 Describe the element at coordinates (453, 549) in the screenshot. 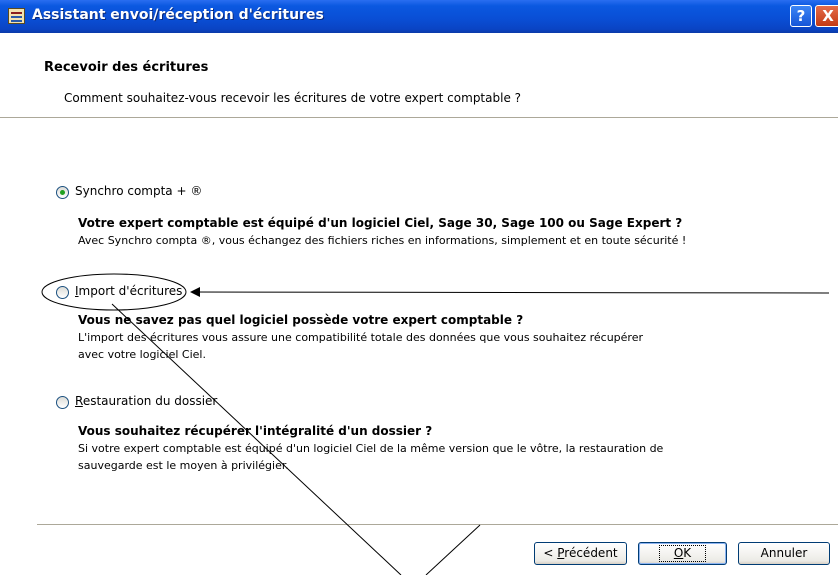

I see `pointer-line-right` at that location.